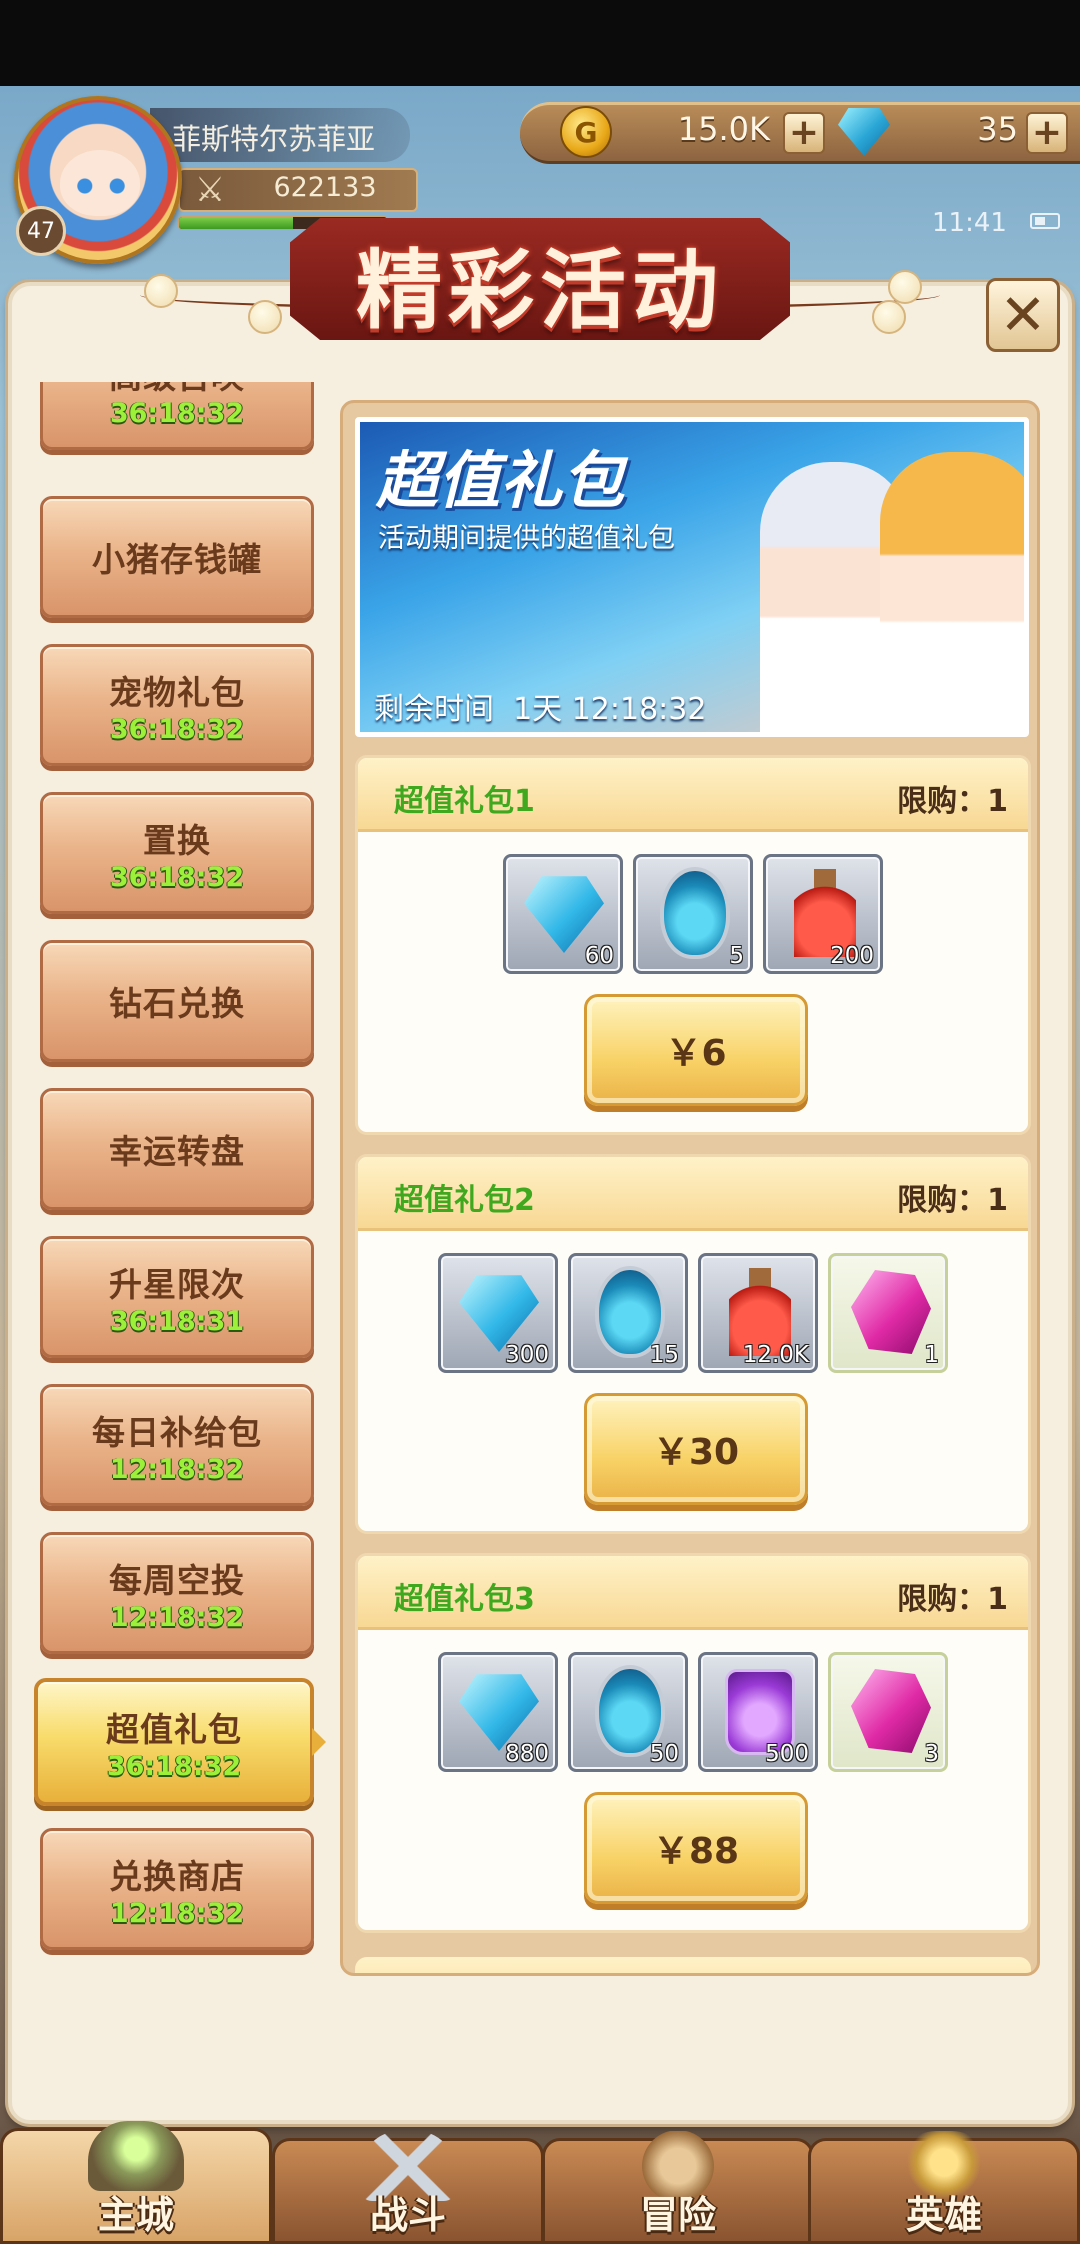  I want to click on pack-items: 300 15 12.0K 1, so click(693, 1313).